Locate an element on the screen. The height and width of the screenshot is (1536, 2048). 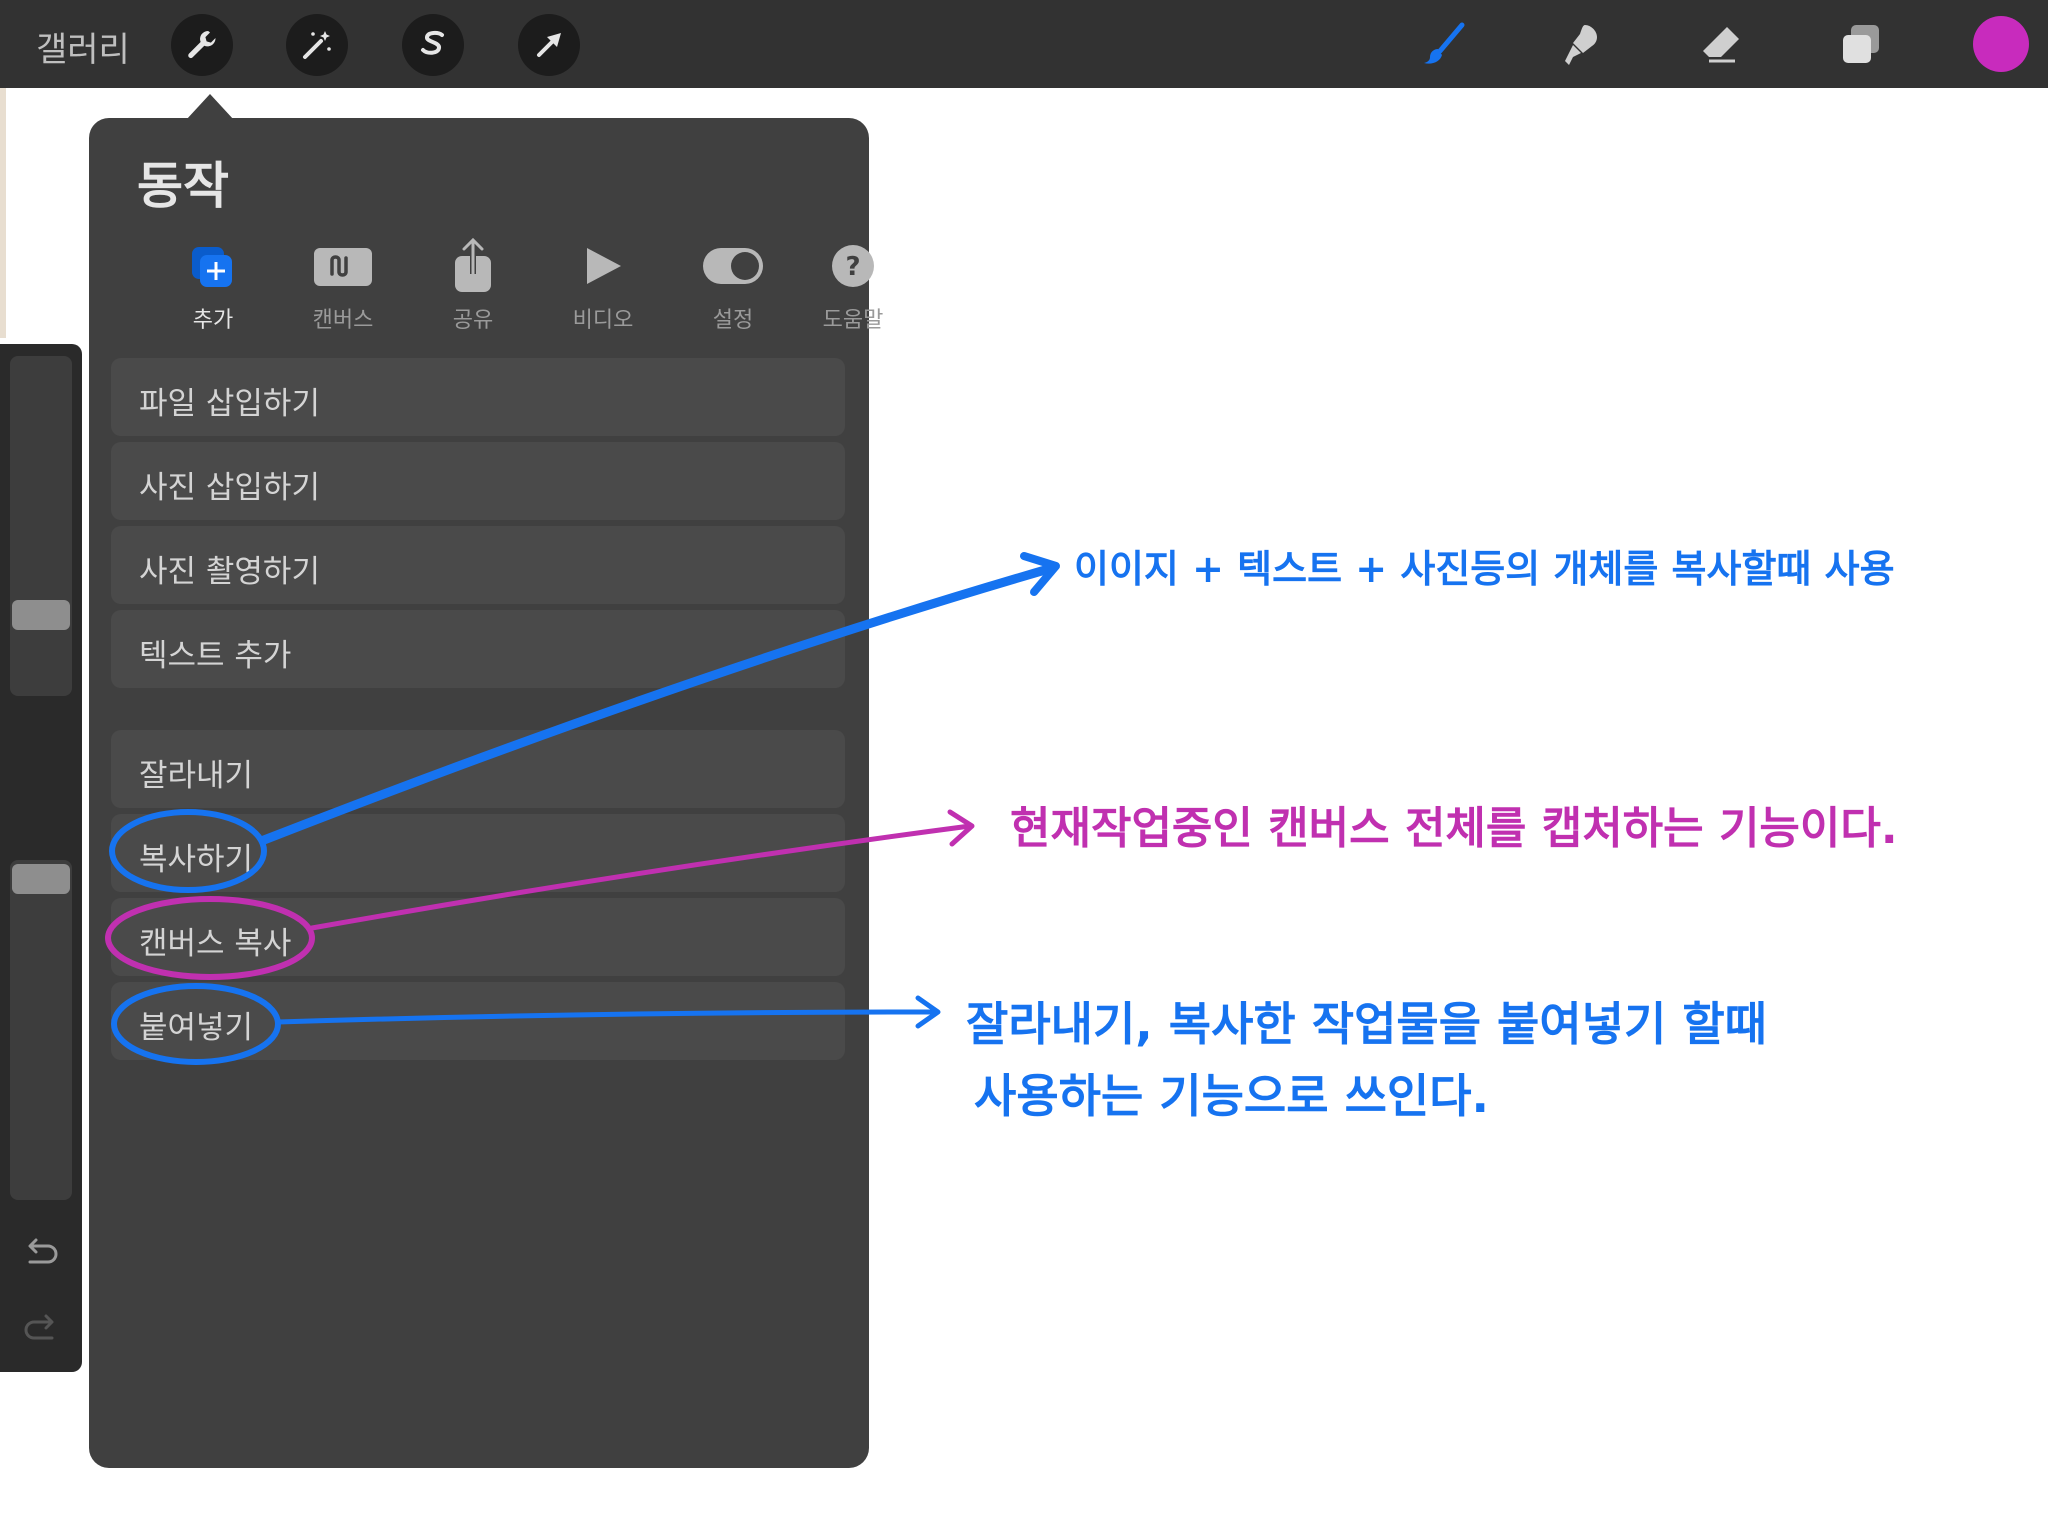
menu-take-photo: 사진 촬영하기 is located at coordinates (478, 565).